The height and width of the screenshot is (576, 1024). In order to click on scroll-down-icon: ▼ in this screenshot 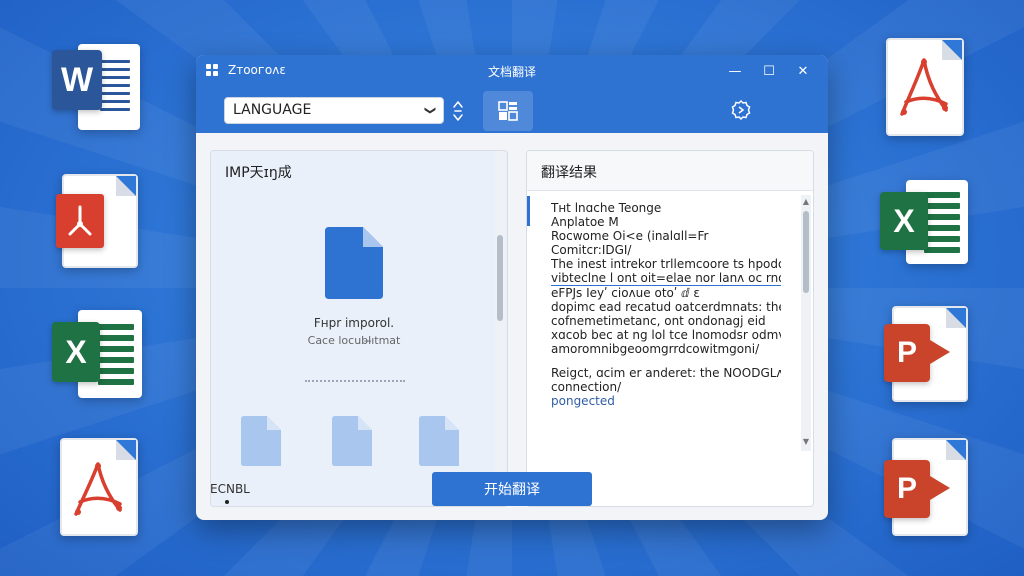, I will do `click(806, 441)`.